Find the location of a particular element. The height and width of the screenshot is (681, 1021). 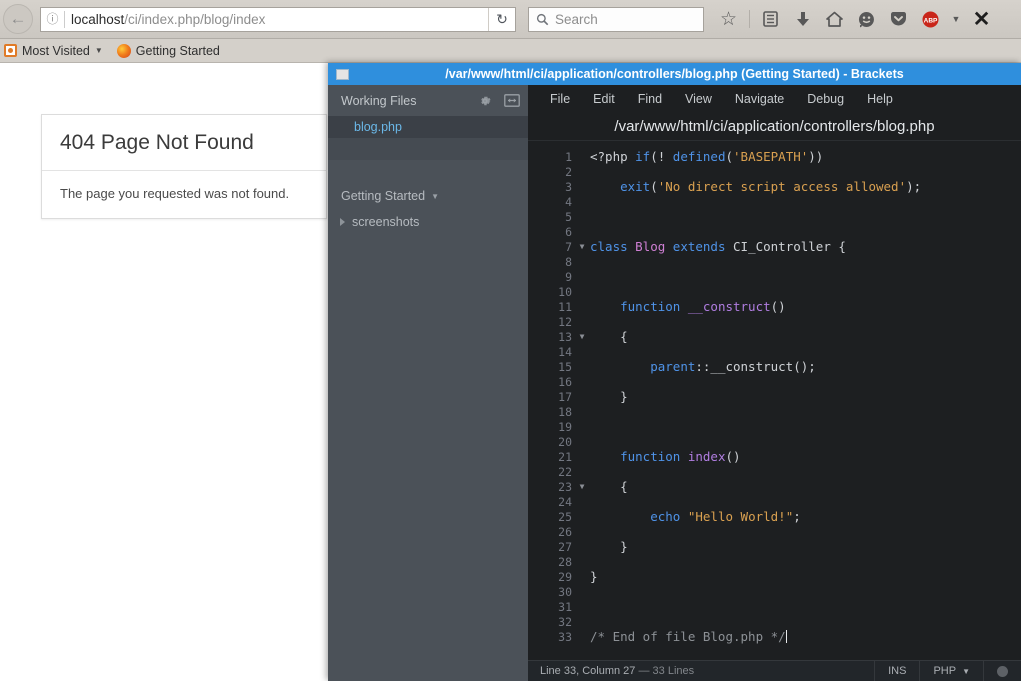

info-icon: ⓘ is located at coordinates (53, 19).